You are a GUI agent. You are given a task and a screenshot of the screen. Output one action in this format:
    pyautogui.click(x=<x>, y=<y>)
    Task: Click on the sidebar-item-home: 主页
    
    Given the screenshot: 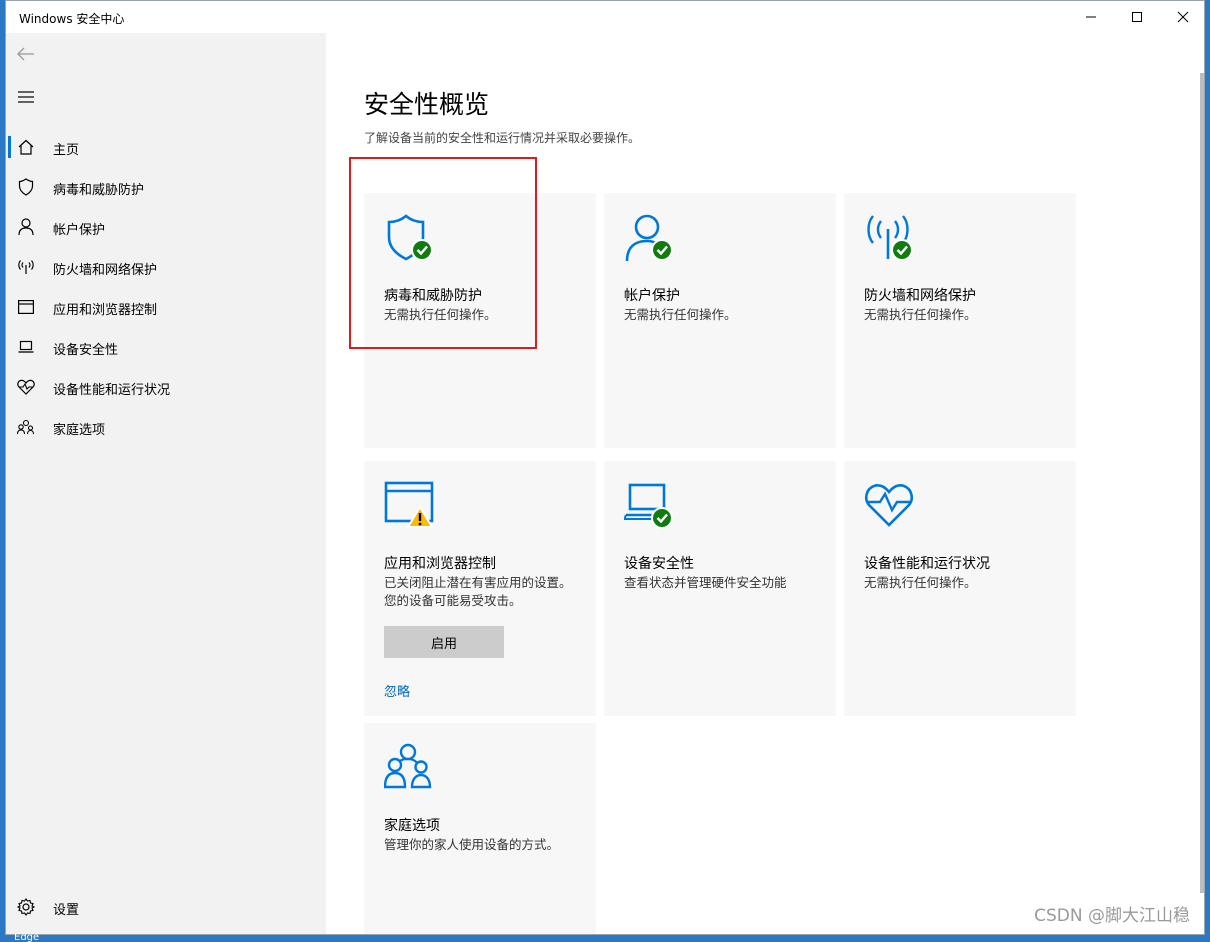 What is the action you would take?
    pyautogui.click(x=166, y=147)
    